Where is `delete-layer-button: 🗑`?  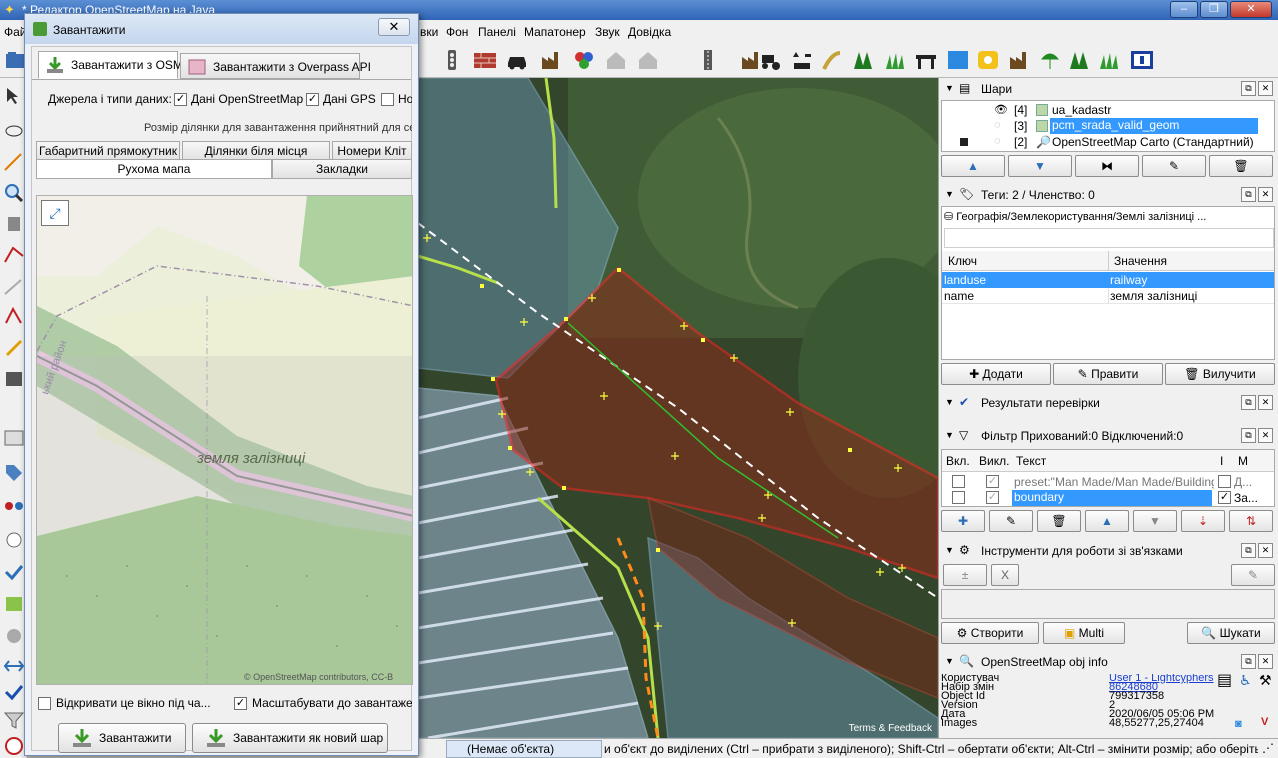
delete-layer-button: 🗑 is located at coordinates (1241, 166).